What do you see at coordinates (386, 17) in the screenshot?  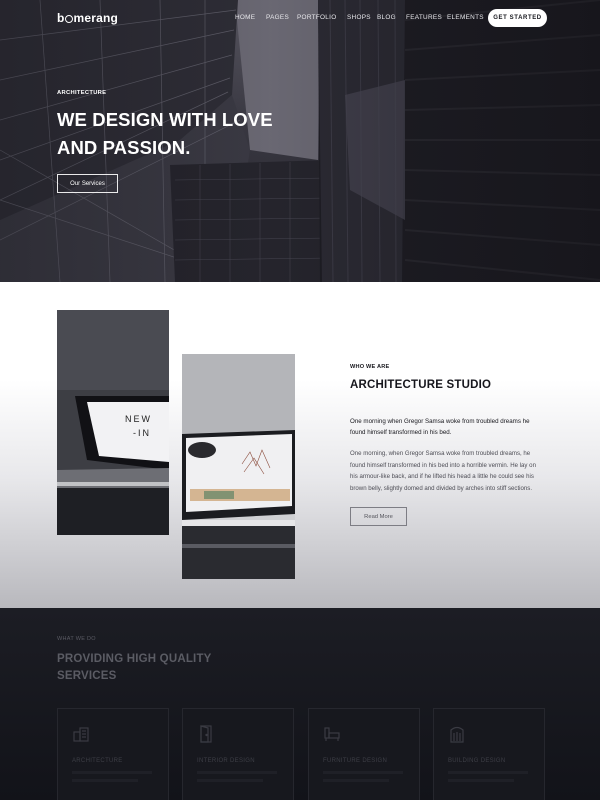 I see `nav-item-blog: BLOG` at bounding box center [386, 17].